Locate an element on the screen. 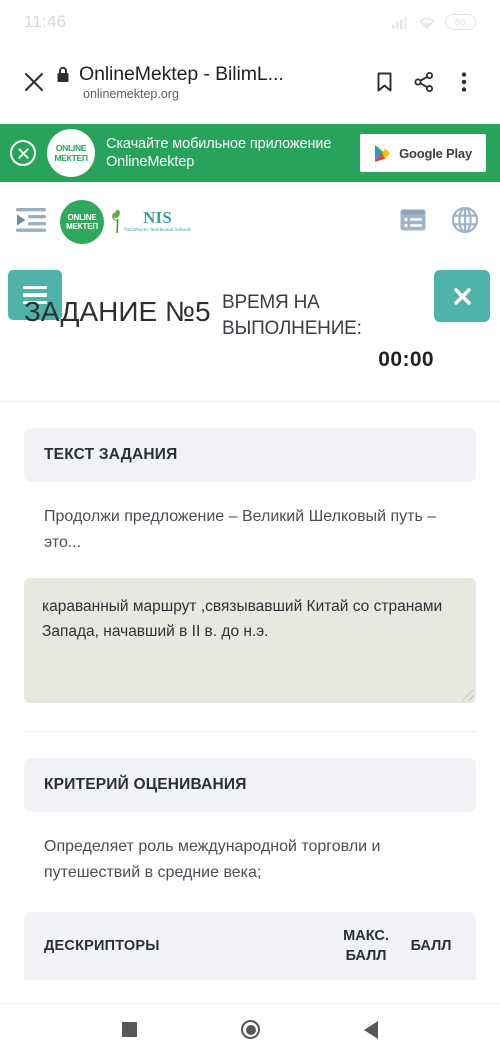 This screenshot has width=500, height=1055. descriptors-column-header: ДЕСКРИПТОРЫ is located at coordinates (102, 946).